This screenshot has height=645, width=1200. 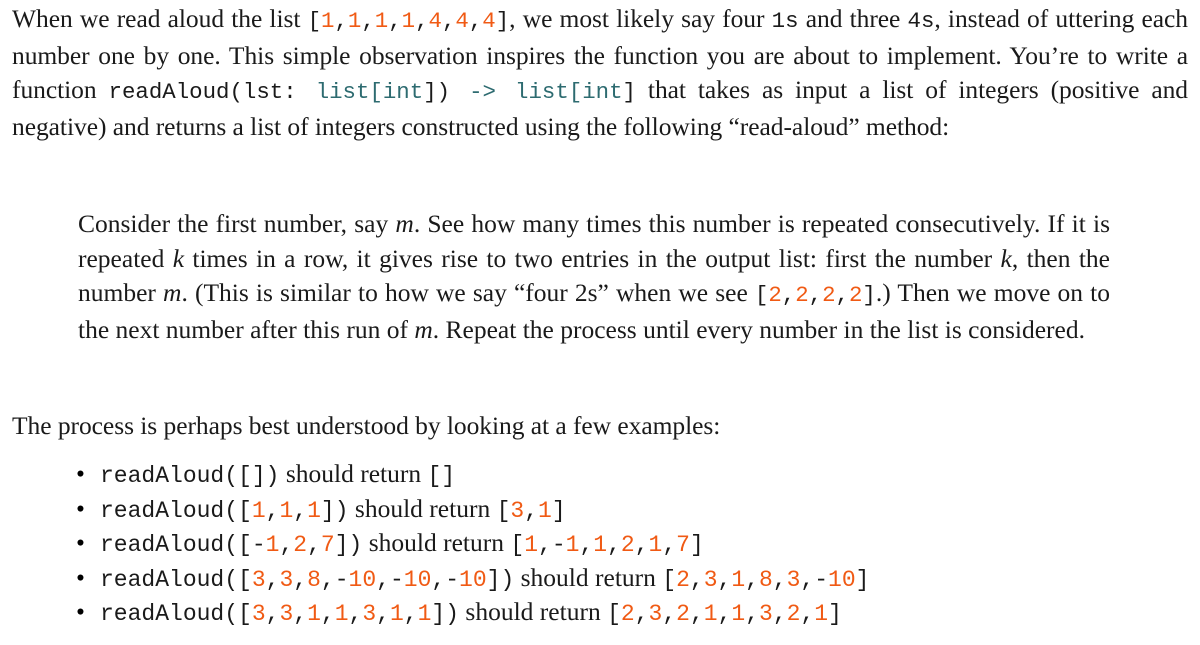 I want to click on math-var-m-2: m, so click(x=172, y=292).